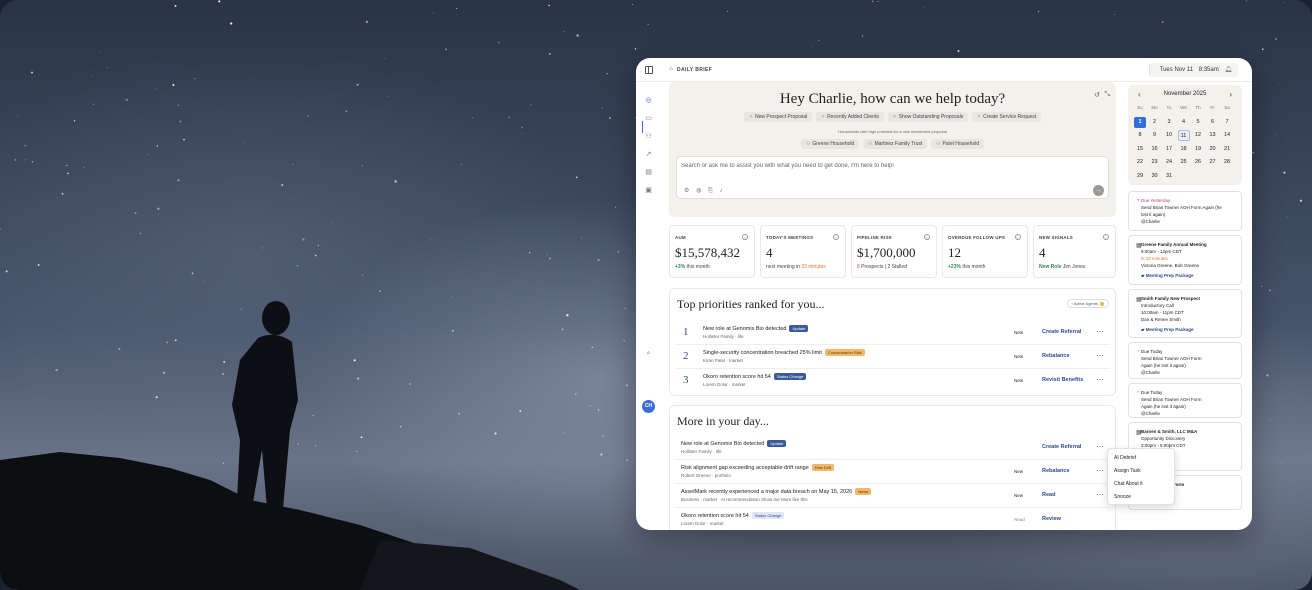 Image resolution: width=1312 pixels, height=590 pixels. Describe the element at coordinates (710, 191) in the screenshot. I see `attach-icon: ⎘` at that location.